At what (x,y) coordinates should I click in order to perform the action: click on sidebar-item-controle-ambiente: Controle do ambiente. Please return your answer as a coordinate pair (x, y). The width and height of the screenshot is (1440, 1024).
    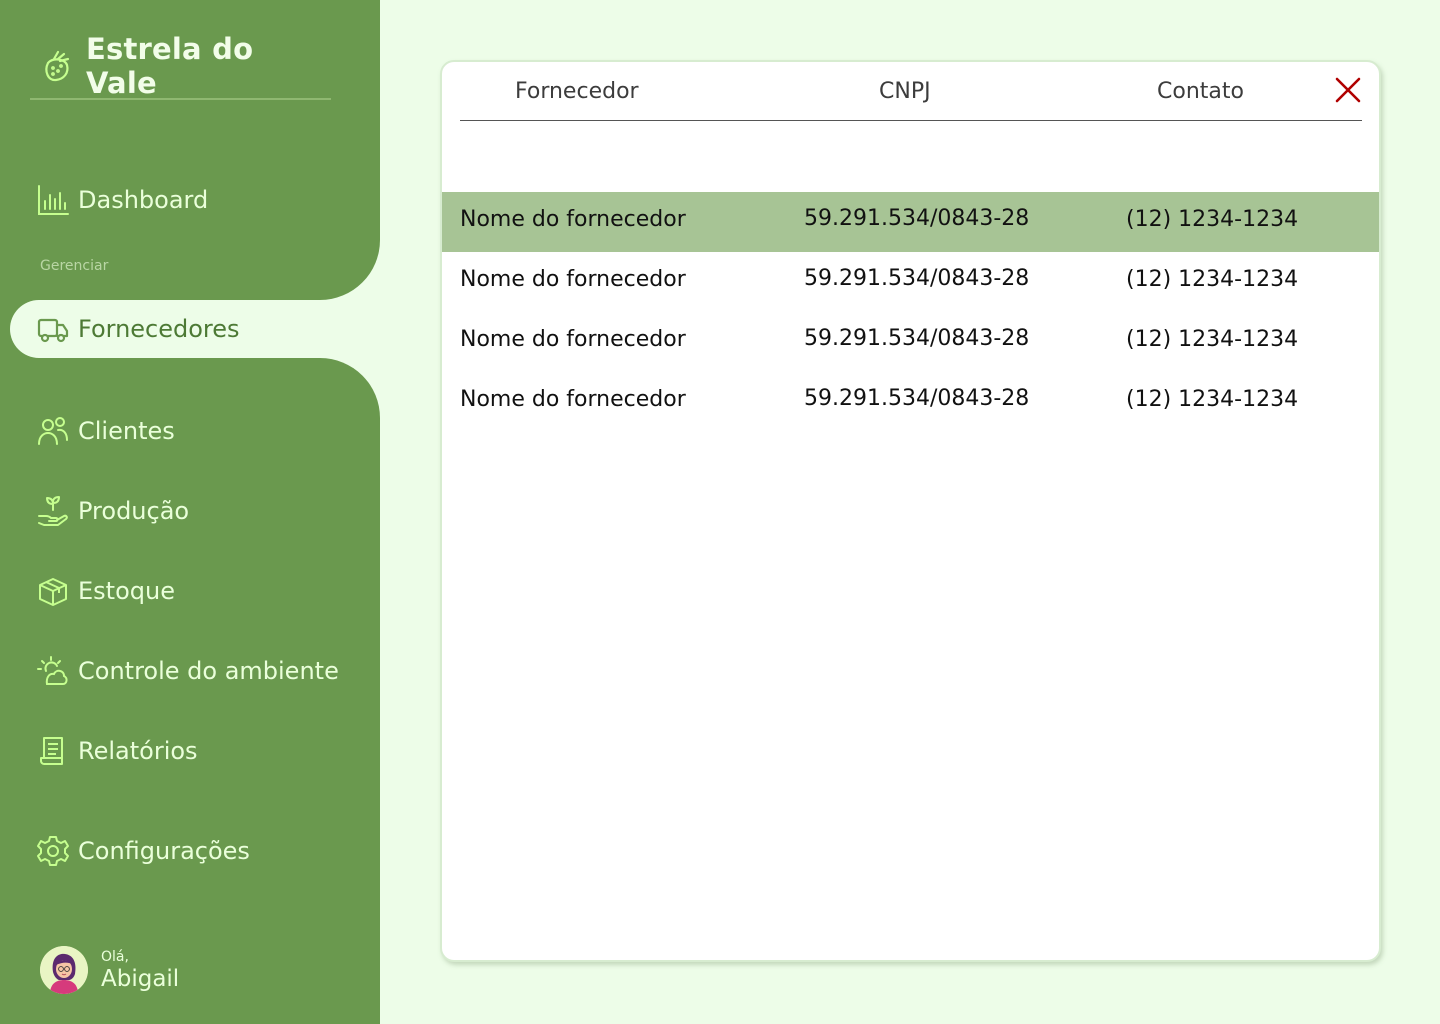
    Looking at the image, I should click on (187, 671).